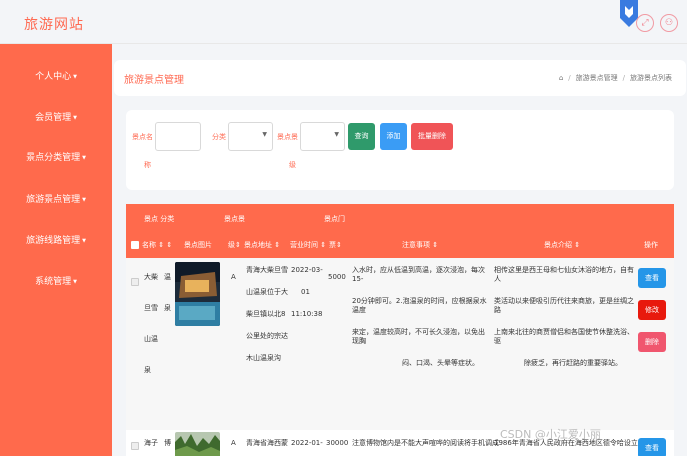 The image size is (687, 456). What do you see at coordinates (167, 292) in the screenshot?
I see `cell-category: 温泉` at bounding box center [167, 292].